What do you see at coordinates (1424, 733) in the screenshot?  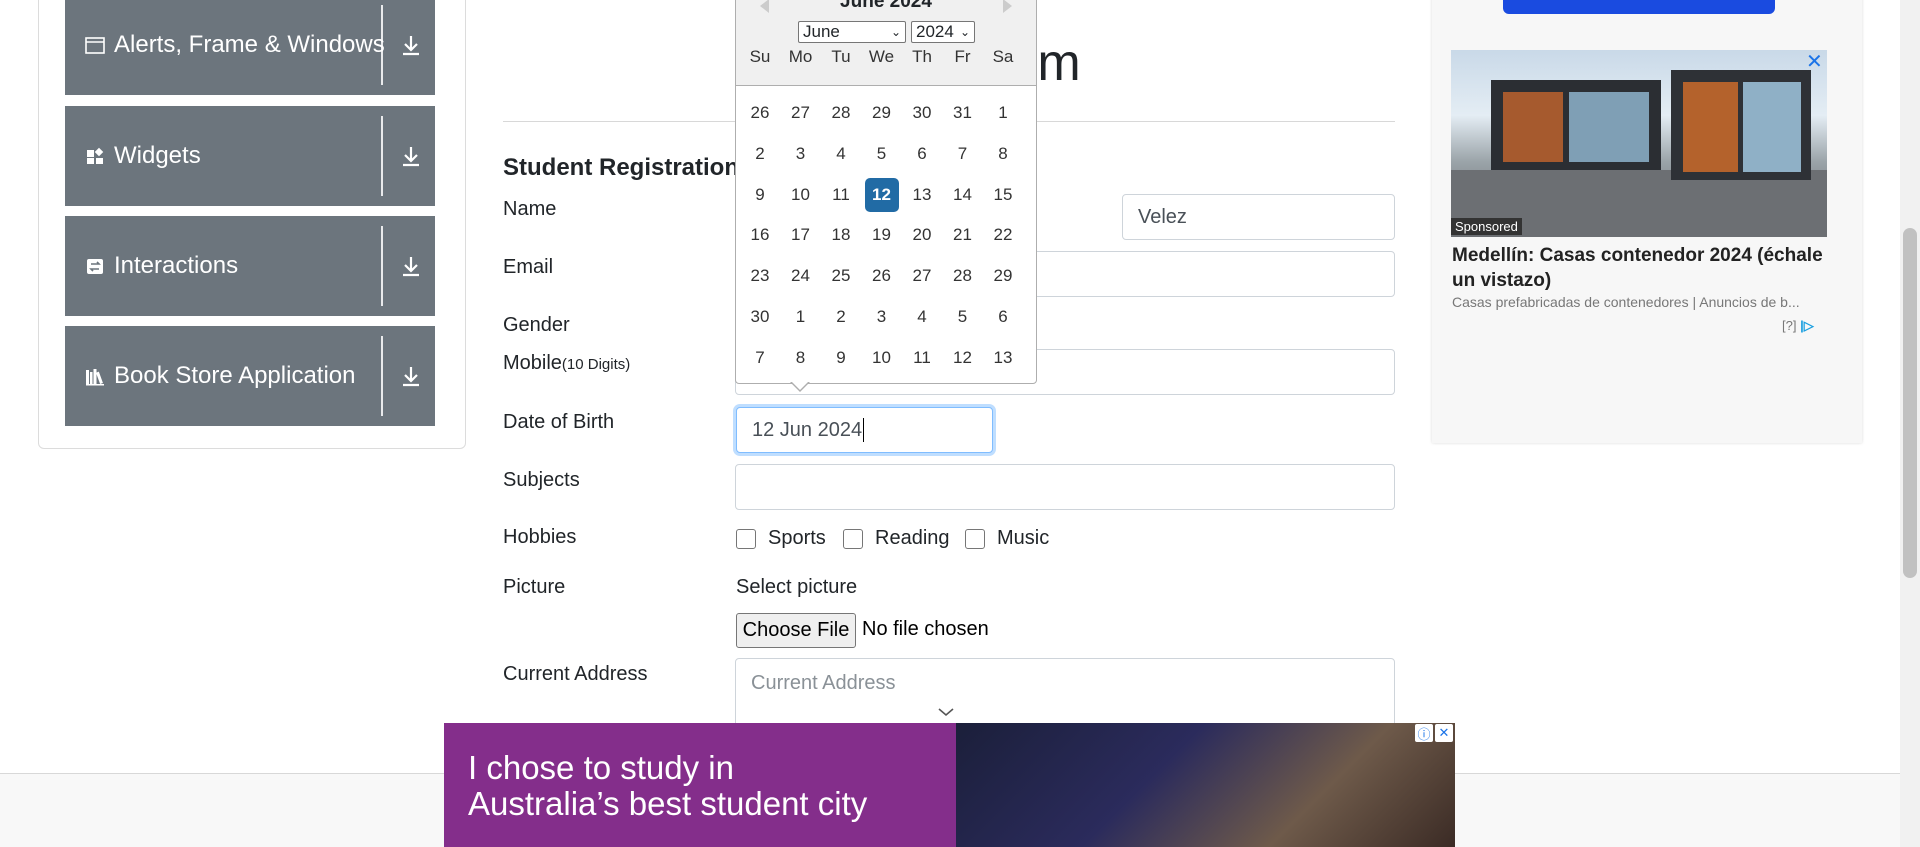 I see `info-icon: ⓘ` at bounding box center [1424, 733].